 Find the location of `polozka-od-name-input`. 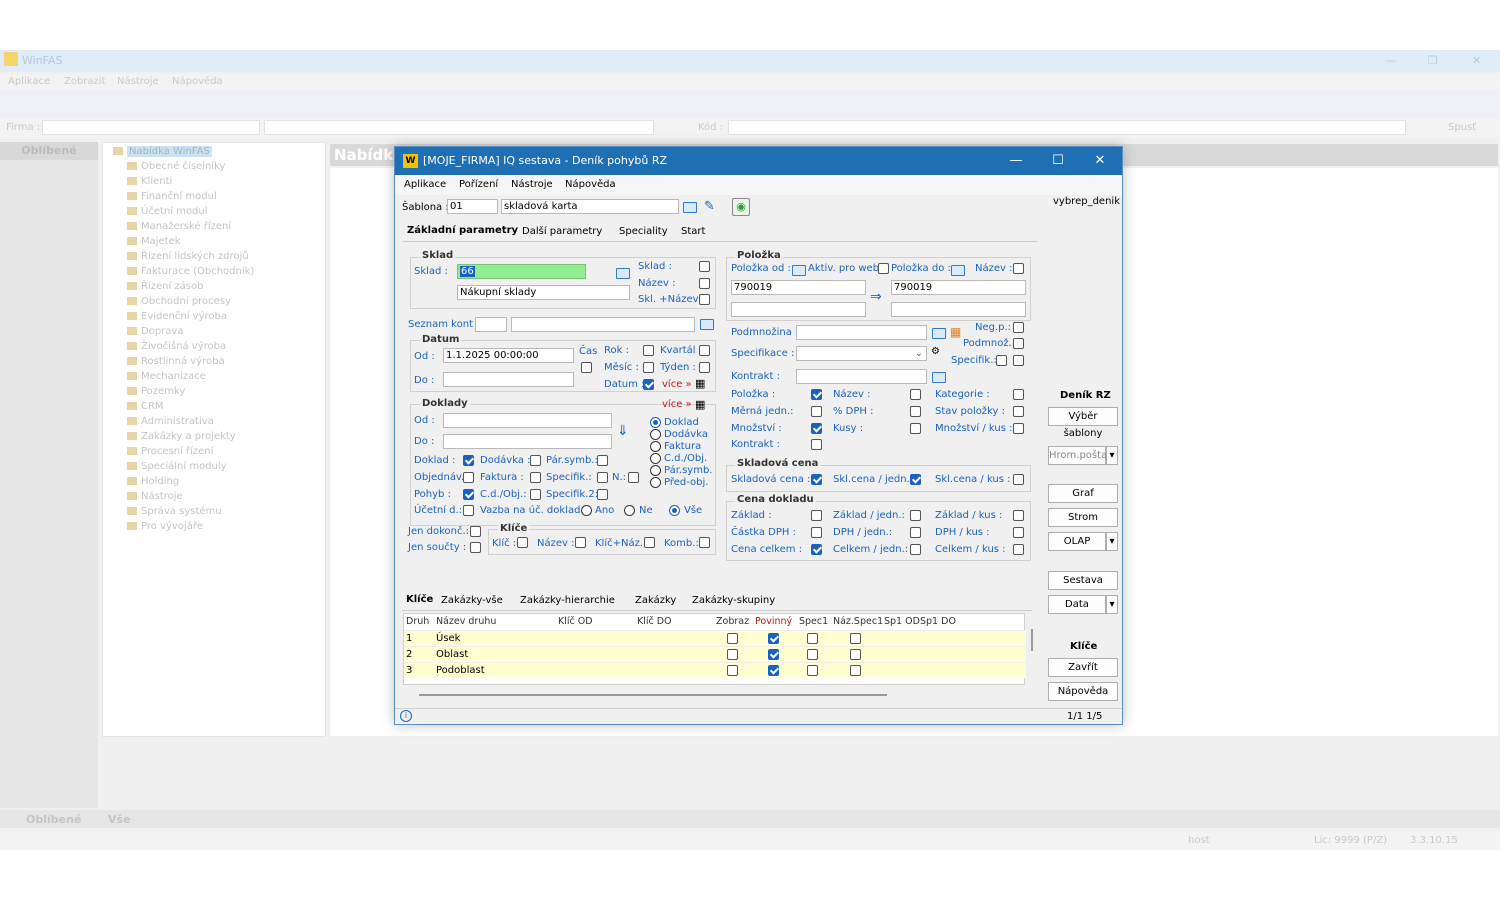

polozka-od-name-input is located at coordinates (798, 309).